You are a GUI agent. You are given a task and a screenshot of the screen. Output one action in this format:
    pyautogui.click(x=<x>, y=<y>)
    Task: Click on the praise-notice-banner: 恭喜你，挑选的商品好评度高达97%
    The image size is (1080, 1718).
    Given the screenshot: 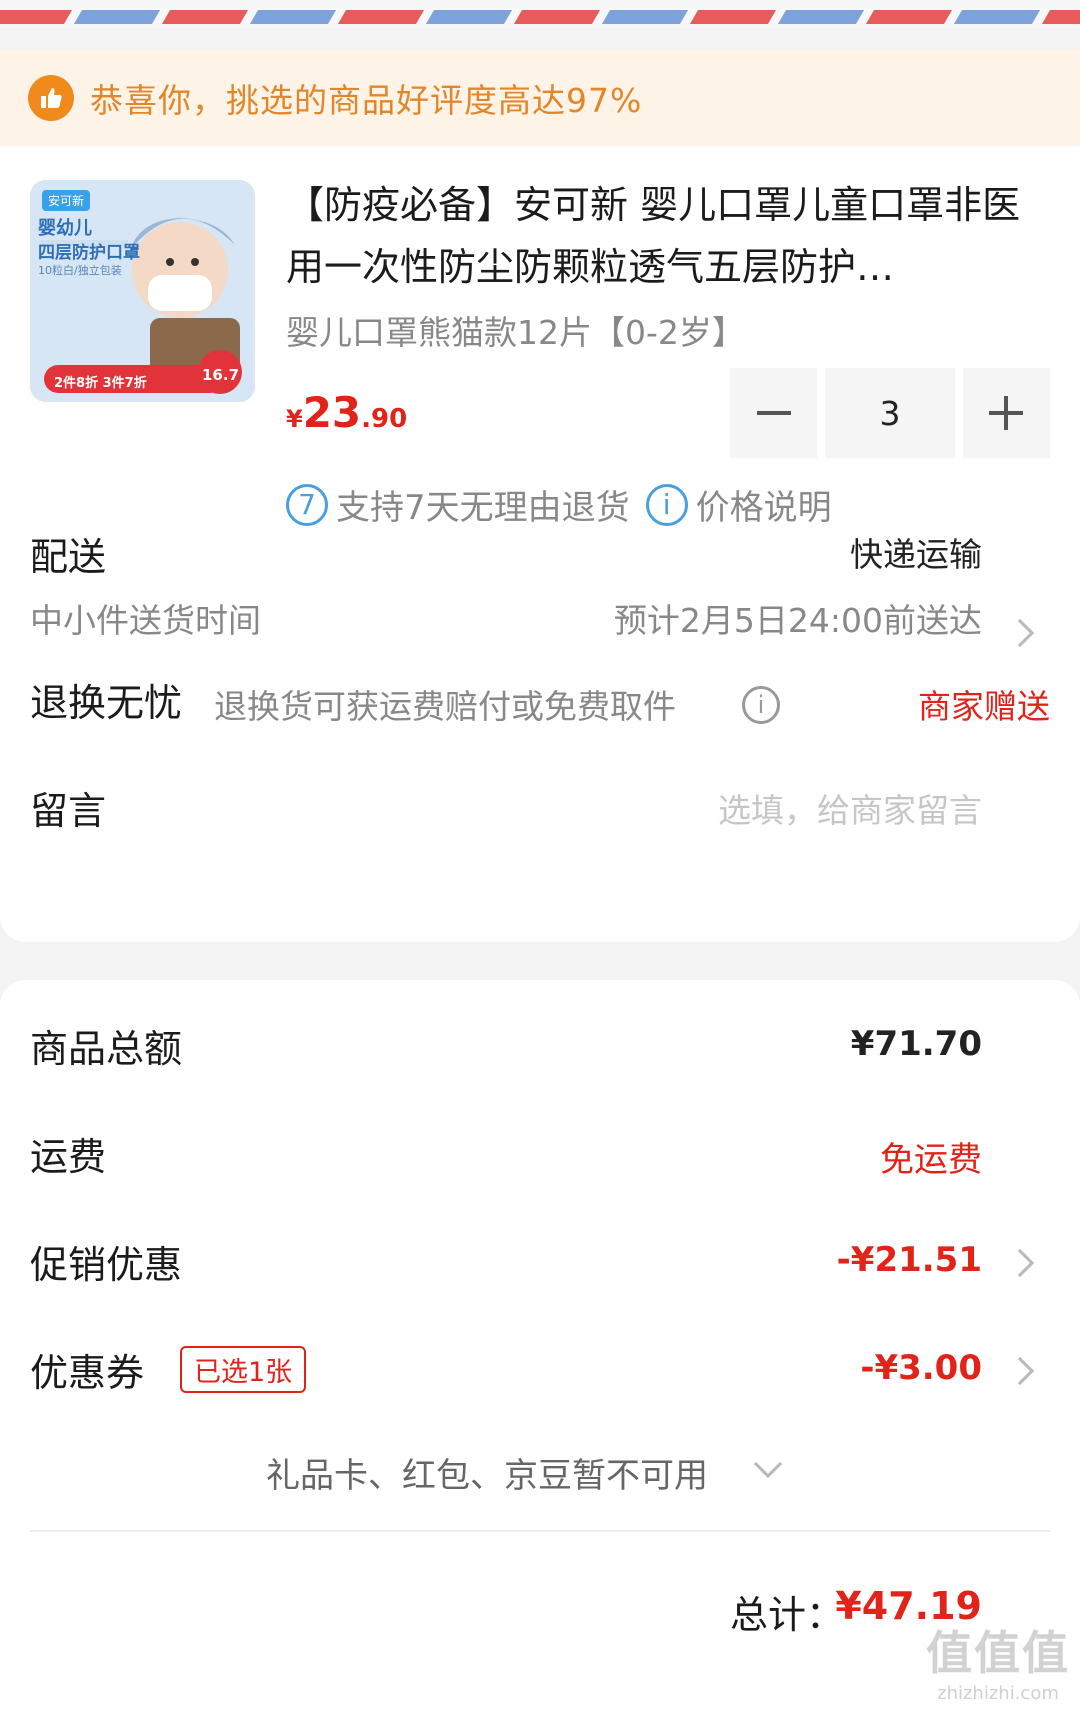 What is the action you would take?
    pyautogui.click(x=540, y=98)
    